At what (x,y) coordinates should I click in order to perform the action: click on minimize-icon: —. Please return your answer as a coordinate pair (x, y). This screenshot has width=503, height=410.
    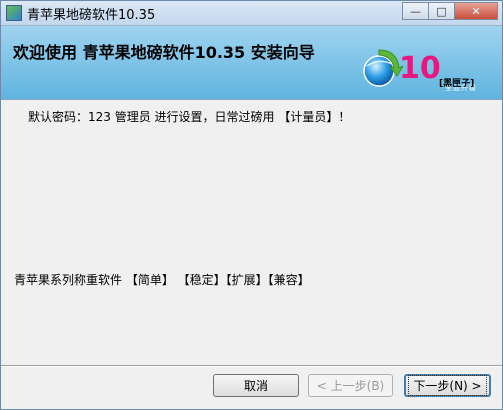
    Looking at the image, I should click on (415, 11).